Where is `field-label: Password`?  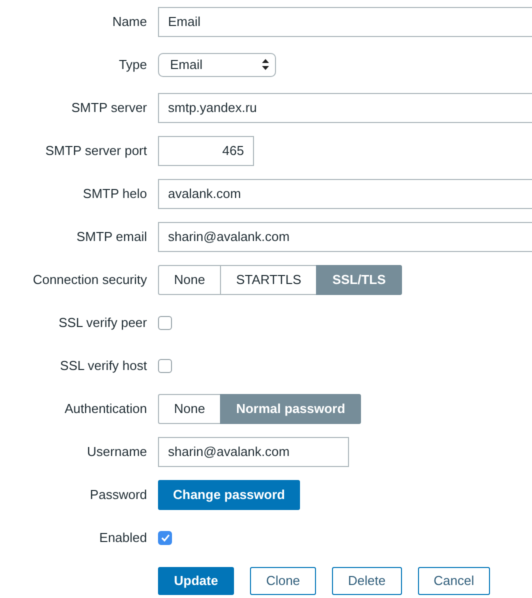 field-label: Password is located at coordinates (117, 495).